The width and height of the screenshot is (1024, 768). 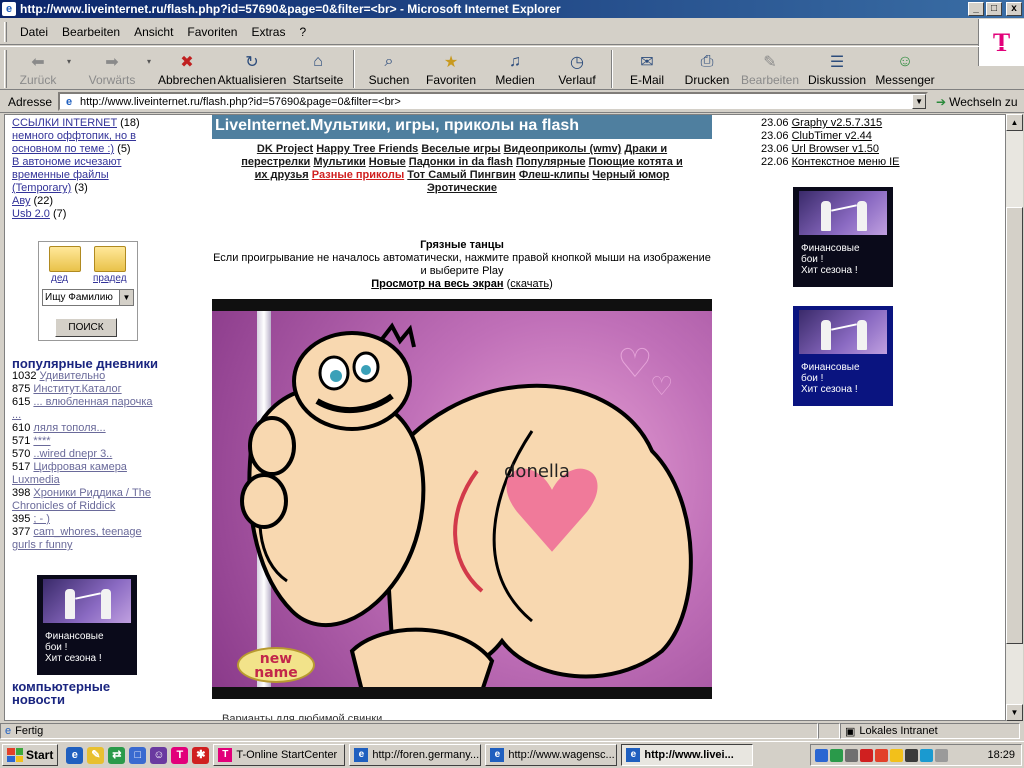 What do you see at coordinates (77, 389) in the screenshot?
I see `popular-link: Институт.Каталог` at bounding box center [77, 389].